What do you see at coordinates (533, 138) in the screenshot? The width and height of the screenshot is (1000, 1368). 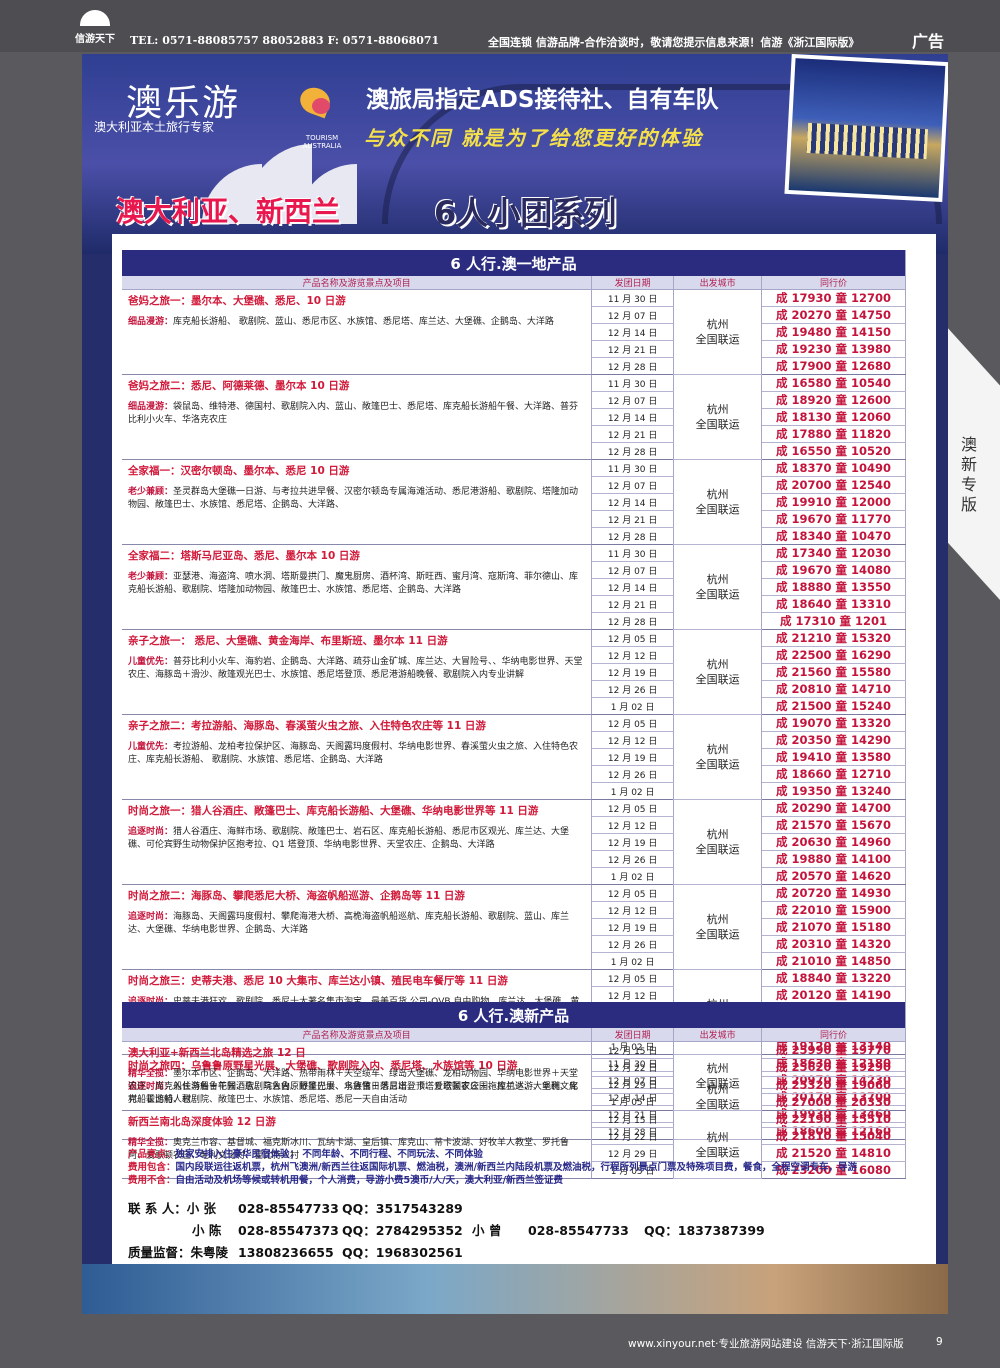 I see `tagline: 与众不同 就是为了给您更好的体验` at bounding box center [533, 138].